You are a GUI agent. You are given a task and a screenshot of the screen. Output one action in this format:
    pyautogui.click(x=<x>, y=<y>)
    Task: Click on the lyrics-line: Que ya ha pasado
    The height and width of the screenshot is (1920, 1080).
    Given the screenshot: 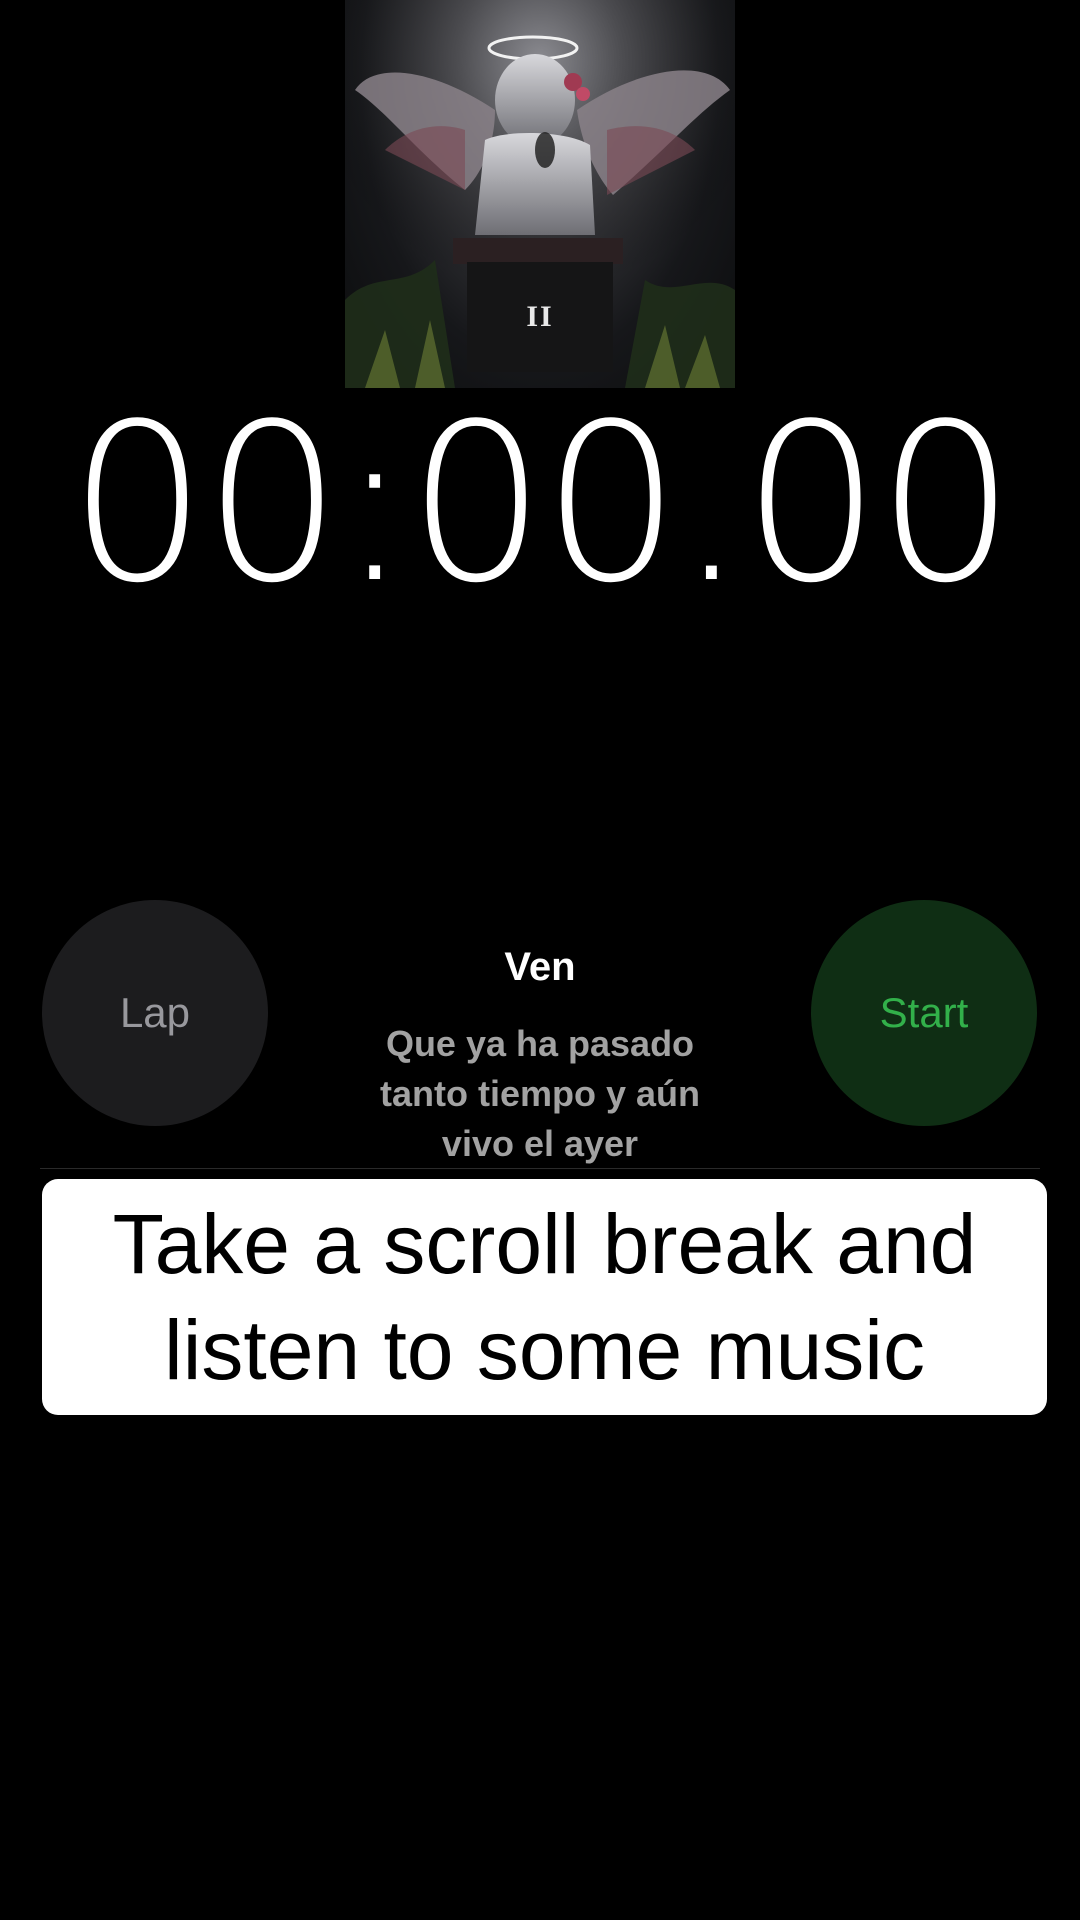 What is the action you would take?
    pyautogui.click(x=540, y=1043)
    